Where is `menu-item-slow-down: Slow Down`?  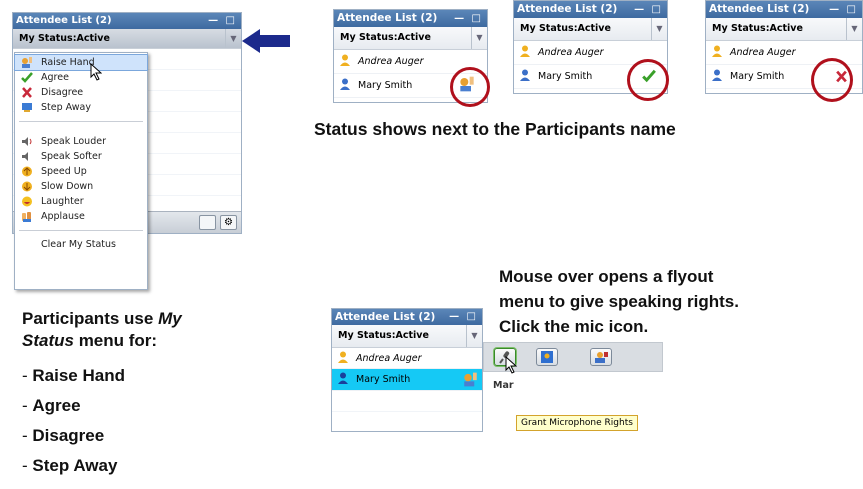 menu-item-slow-down: Slow Down is located at coordinates (81, 186).